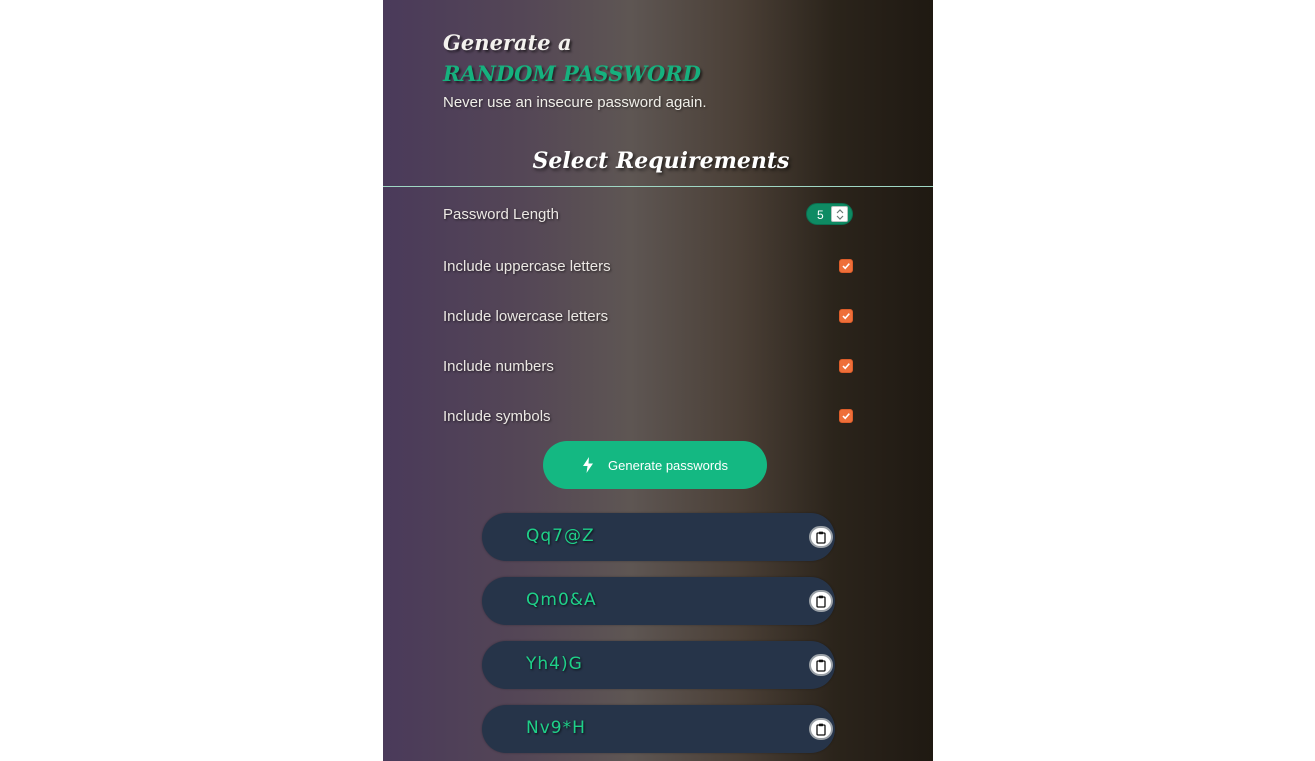  I want to click on length-spinner, so click(839, 214).